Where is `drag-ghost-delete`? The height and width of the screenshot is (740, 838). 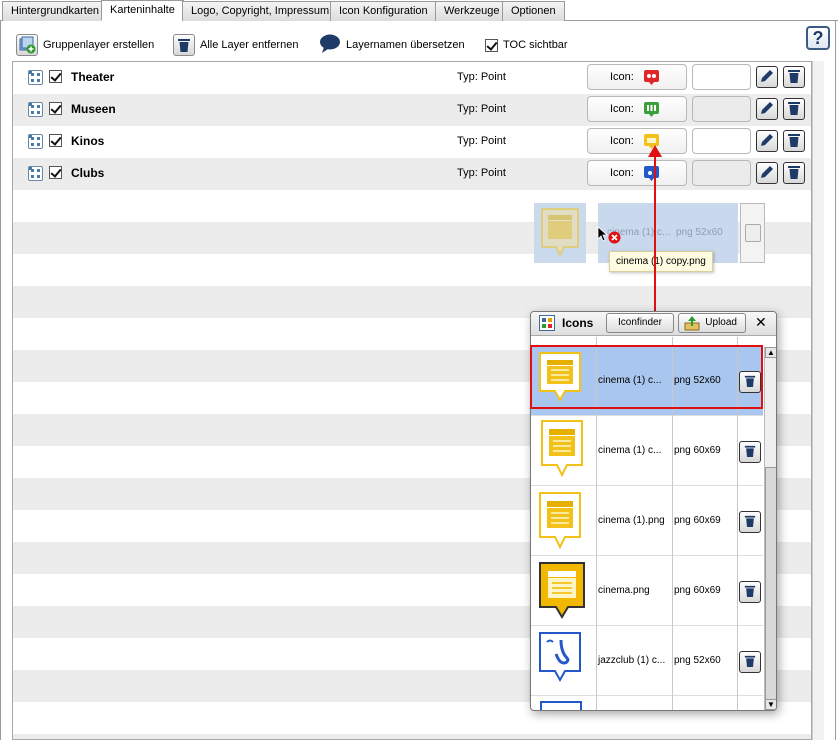
drag-ghost-delete is located at coordinates (752, 233).